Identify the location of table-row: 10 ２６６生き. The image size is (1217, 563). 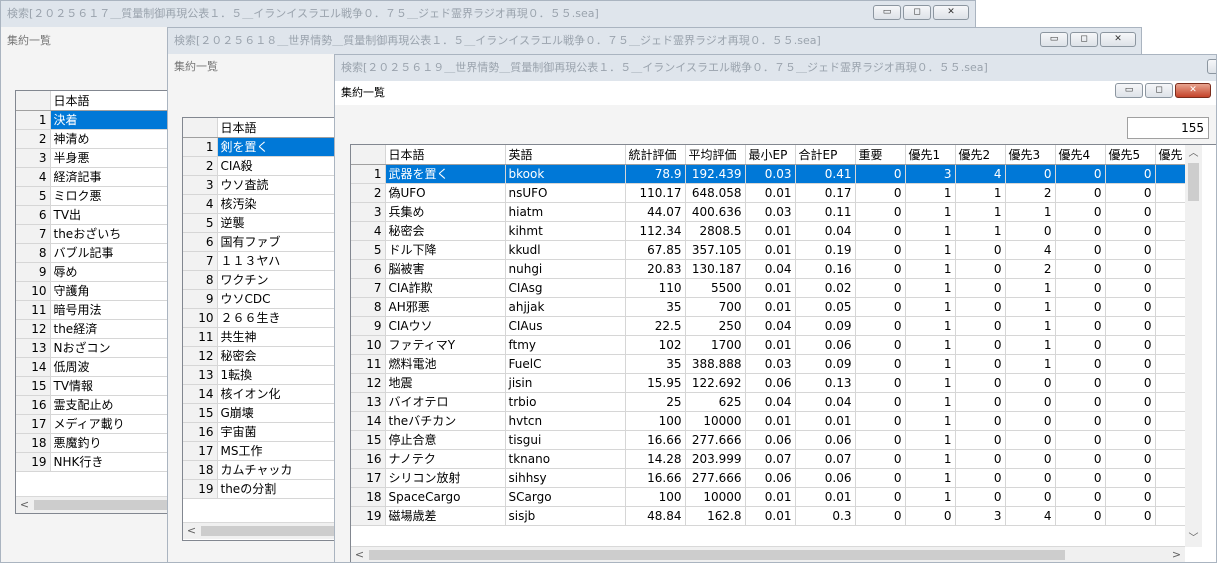
(262, 318).